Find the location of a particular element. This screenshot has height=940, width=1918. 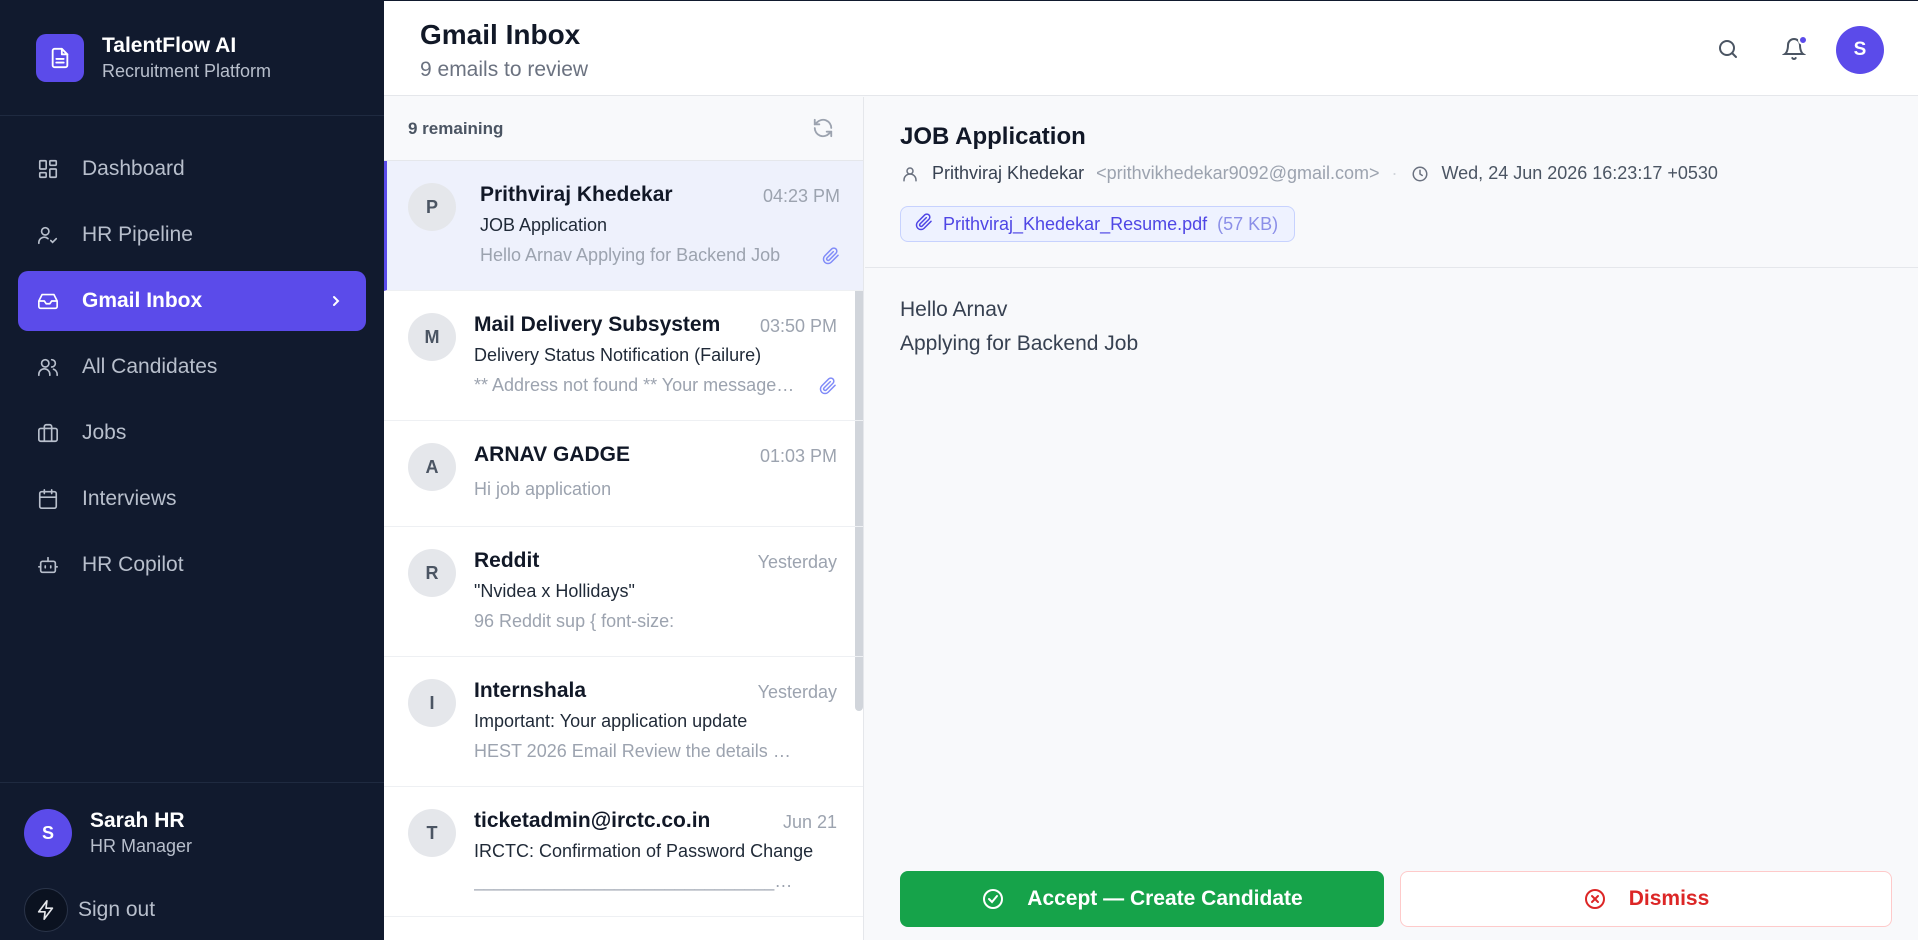

header-avatar: S is located at coordinates (1860, 50).